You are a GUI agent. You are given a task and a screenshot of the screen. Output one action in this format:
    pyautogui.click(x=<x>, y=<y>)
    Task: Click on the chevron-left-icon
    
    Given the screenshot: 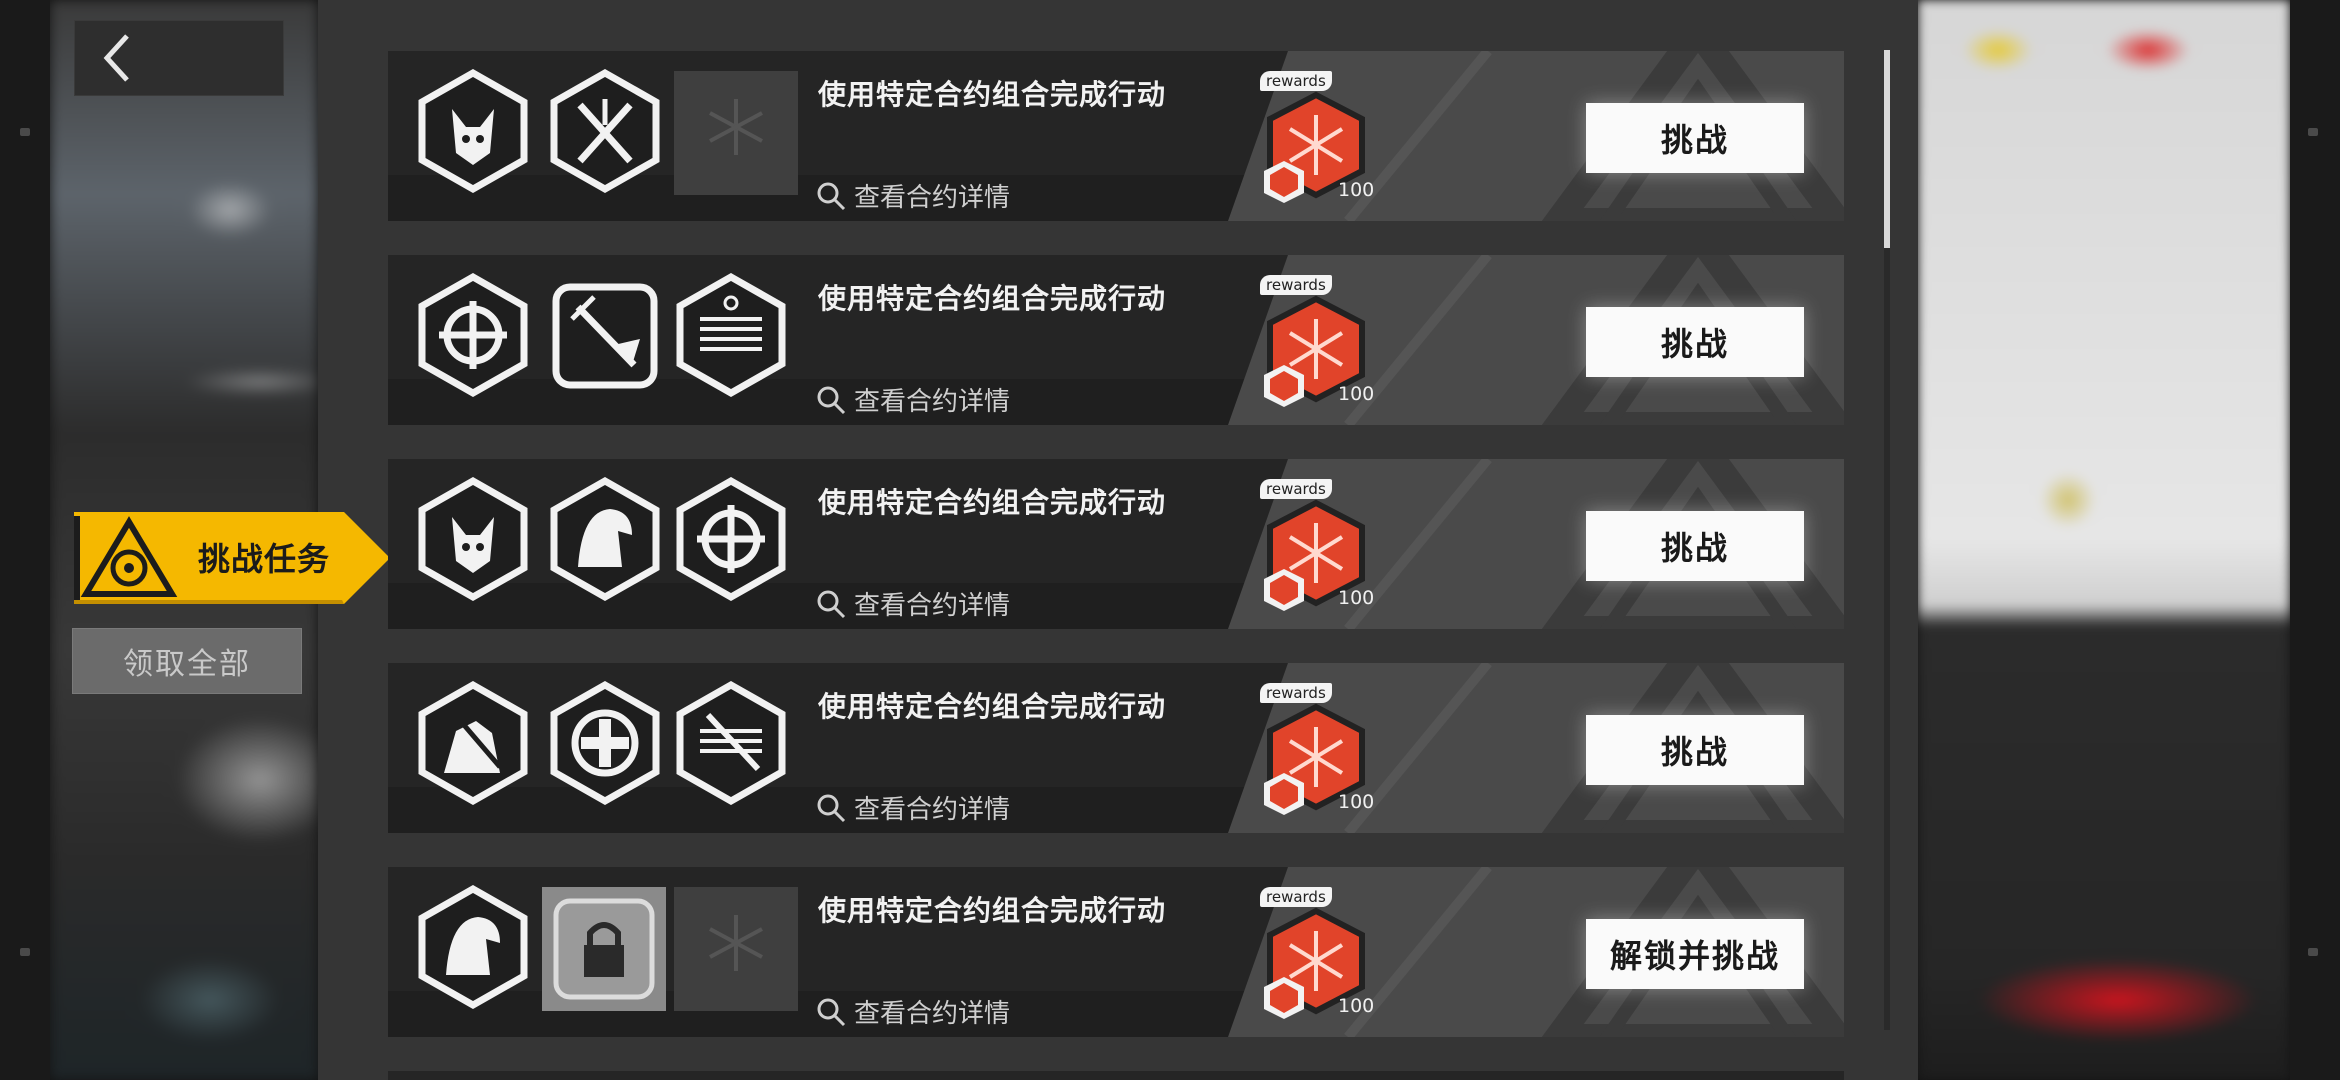 What is the action you would take?
    pyautogui.click(x=116, y=58)
    